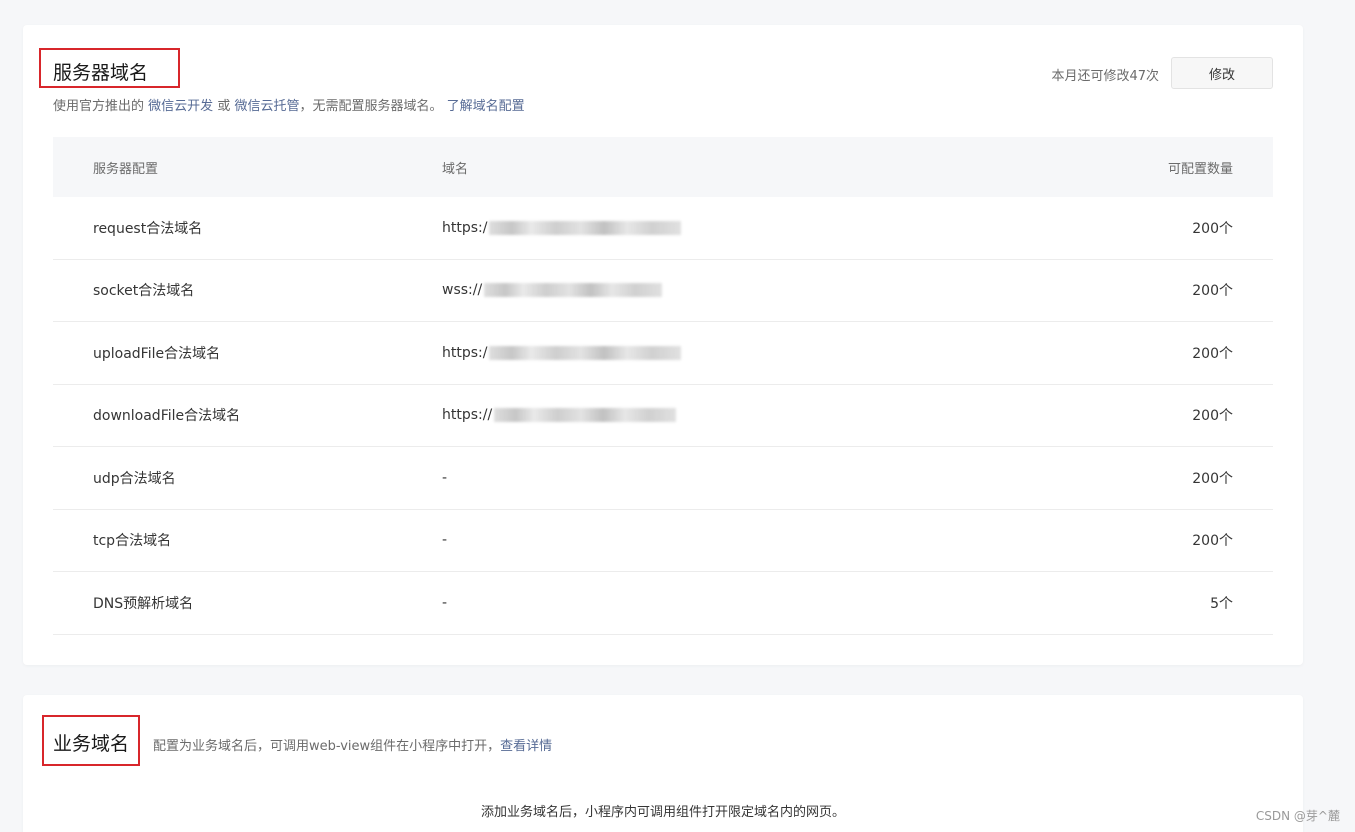 The height and width of the screenshot is (832, 1355). I want to click on table-row: uploadFile合法域名 https:/ 200个, so click(663, 353).